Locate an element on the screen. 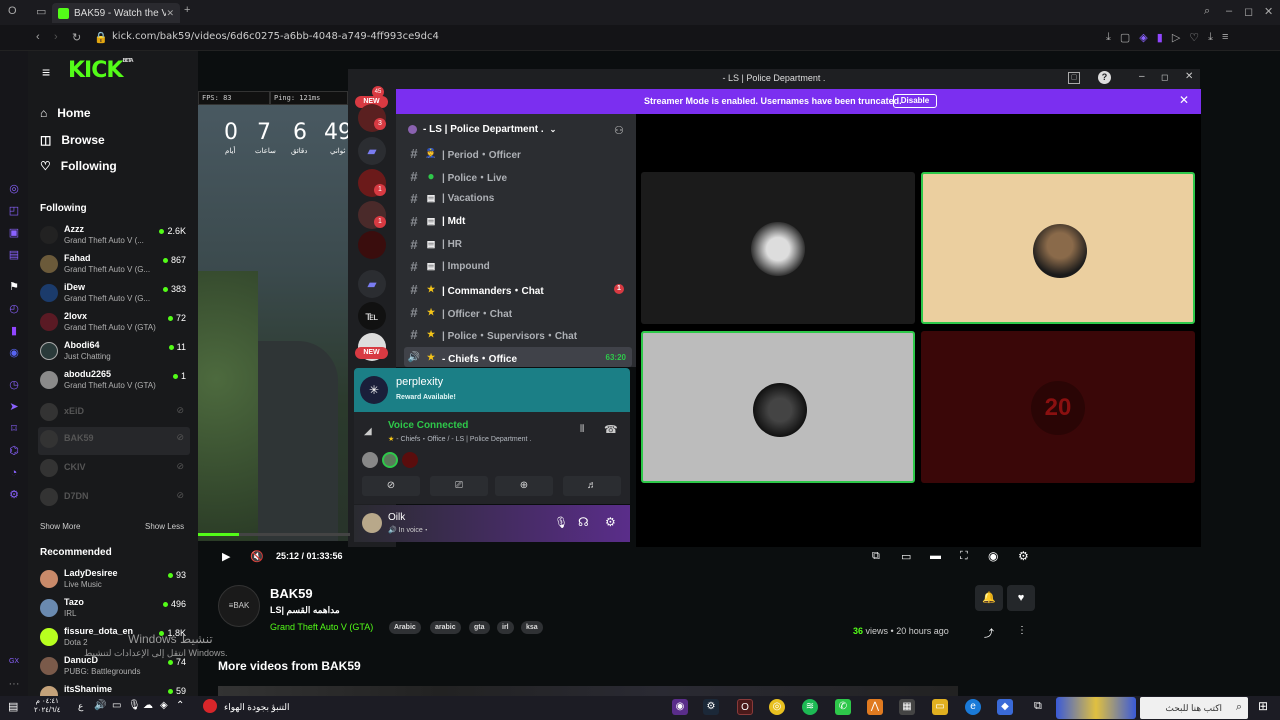 This screenshot has width=1280, height=720. opera-taskbar-icon: O is located at coordinates (745, 707).